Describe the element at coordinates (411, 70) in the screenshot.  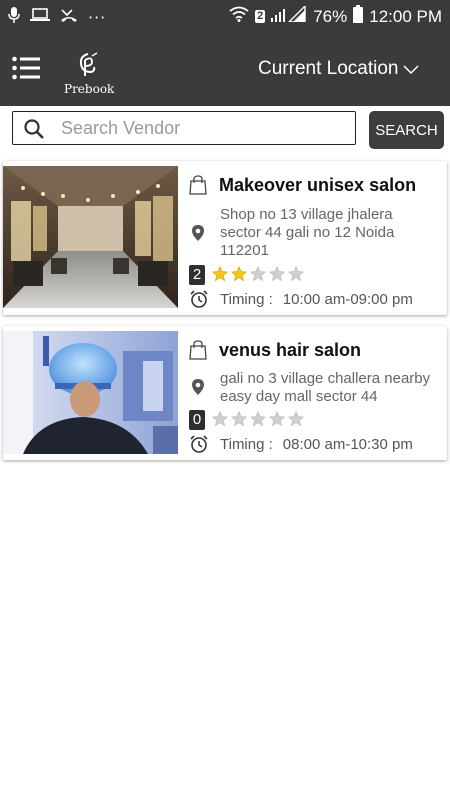
I see `chevron-down-icon` at that location.